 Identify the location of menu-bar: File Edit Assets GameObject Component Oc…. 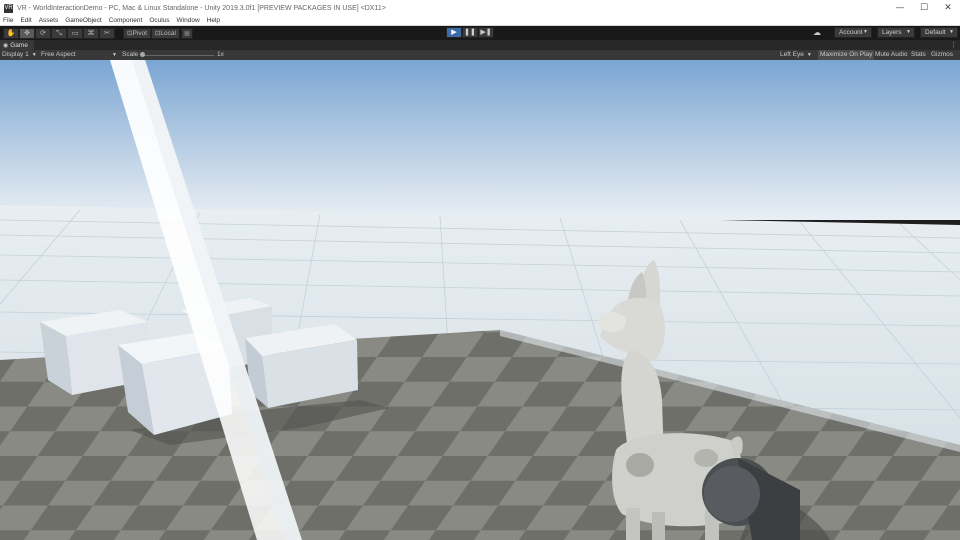
(480, 21).